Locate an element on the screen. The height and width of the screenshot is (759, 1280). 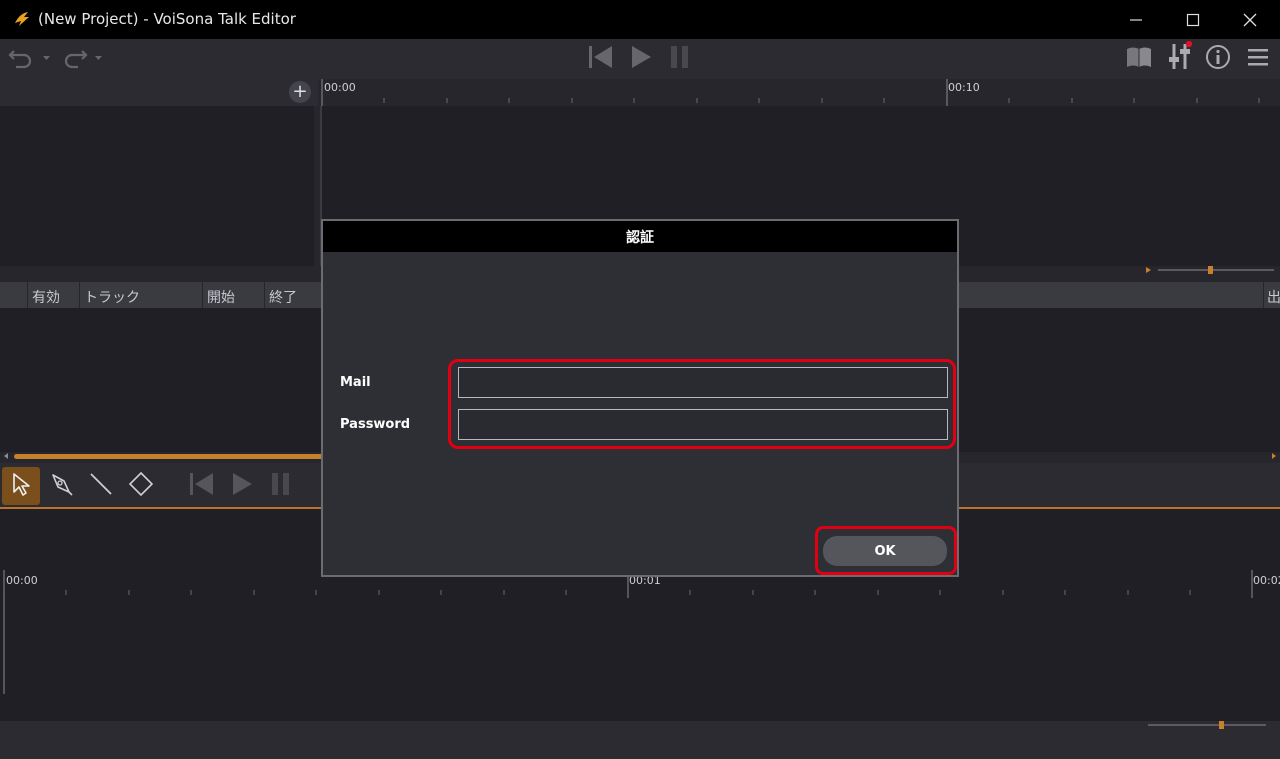
bottom-zoom-slider is located at coordinates (1207, 725).